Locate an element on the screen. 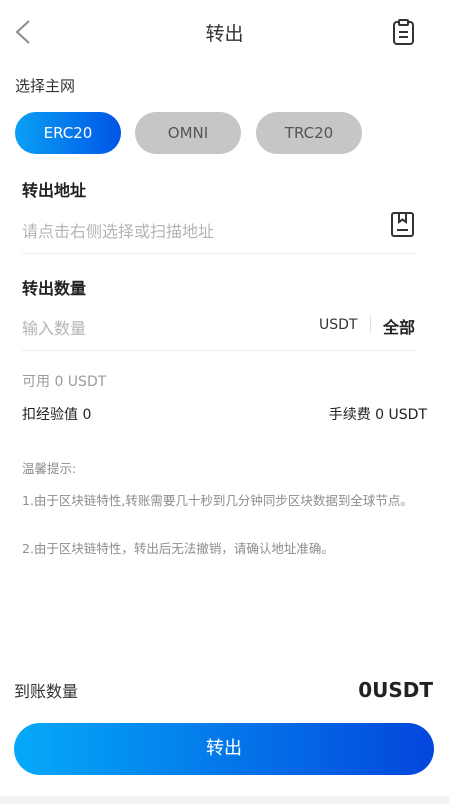  network-option-omni: OMNI is located at coordinates (188, 133).